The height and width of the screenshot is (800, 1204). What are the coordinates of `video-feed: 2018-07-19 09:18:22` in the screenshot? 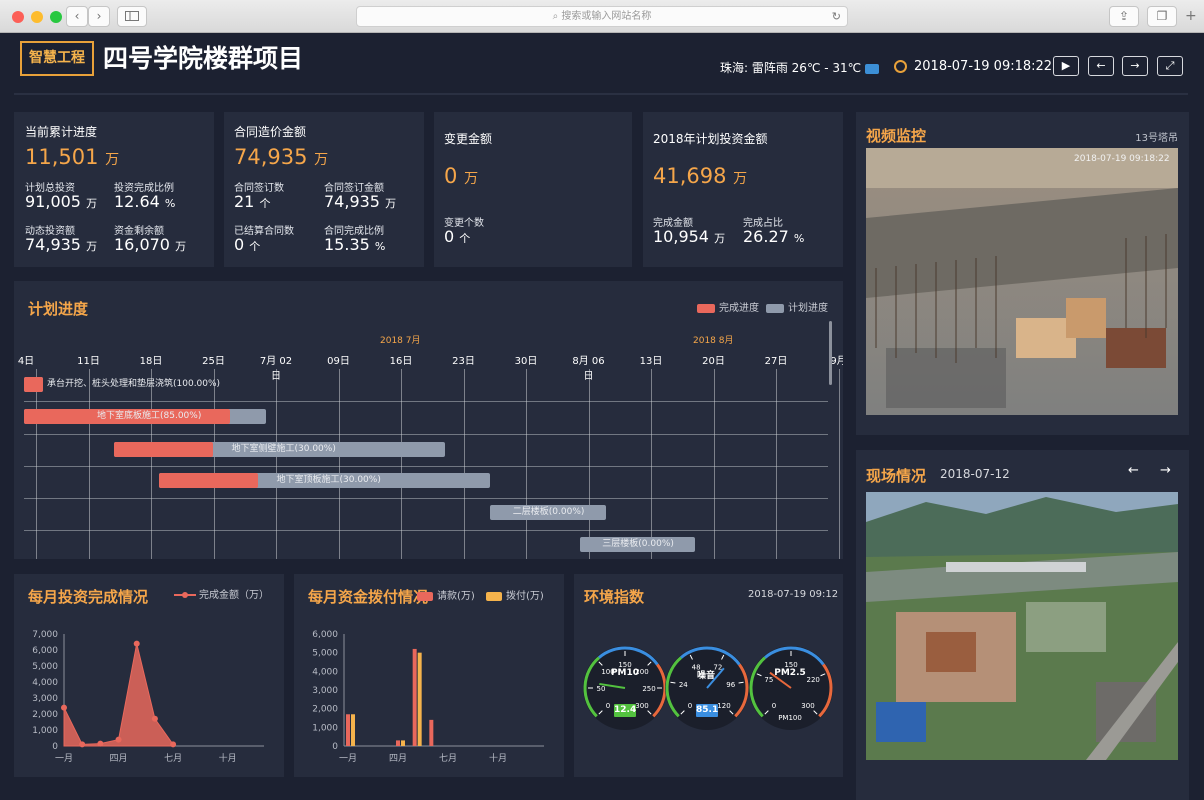 It's located at (1022, 281).